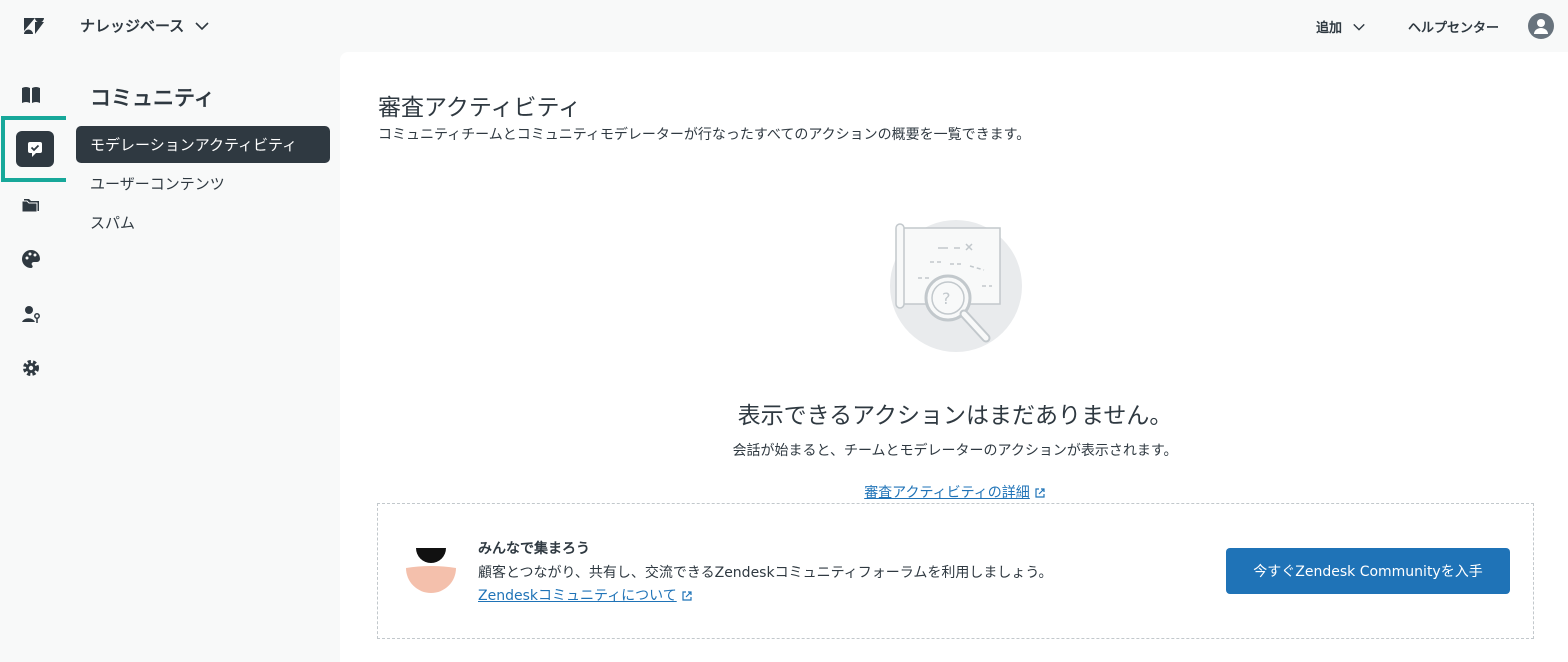 The image size is (1568, 662). Describe the element at coordinates (112, 222) in the screenshot. I see `subnav-item-spam: スパム` at that location.